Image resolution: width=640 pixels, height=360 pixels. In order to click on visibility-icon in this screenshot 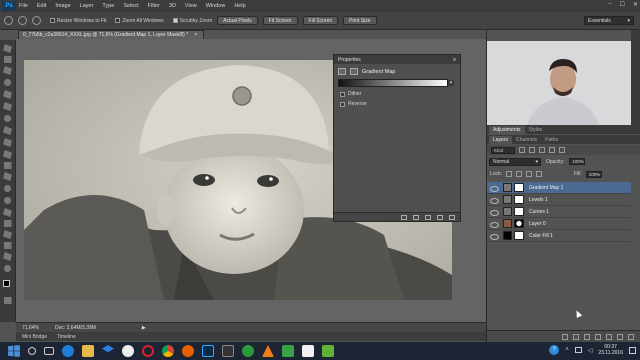, I will do `click(440, 217)`.